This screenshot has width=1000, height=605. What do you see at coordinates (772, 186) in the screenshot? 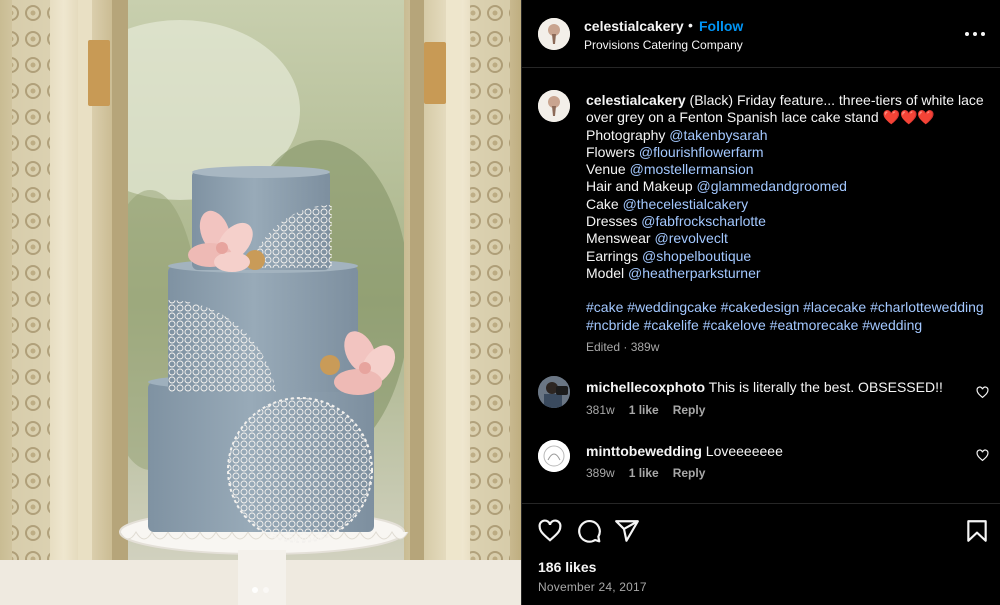
I see `credit-handle-link: @glammedandgroomed` at bounding box center [772, 186].